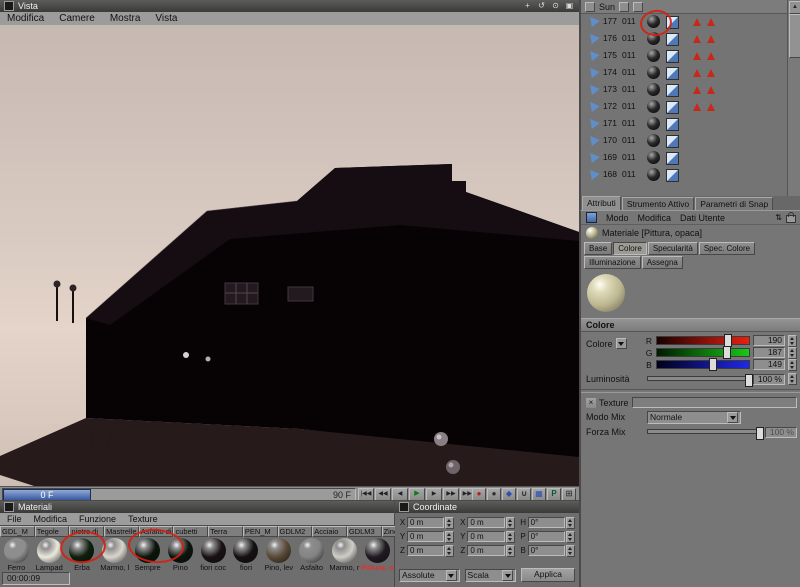 This screenshot has height=587, width=800. What do you see at coordinates (748, 380) in the screenshot?
I see `slider-knob` at bounding box center [748, 380].